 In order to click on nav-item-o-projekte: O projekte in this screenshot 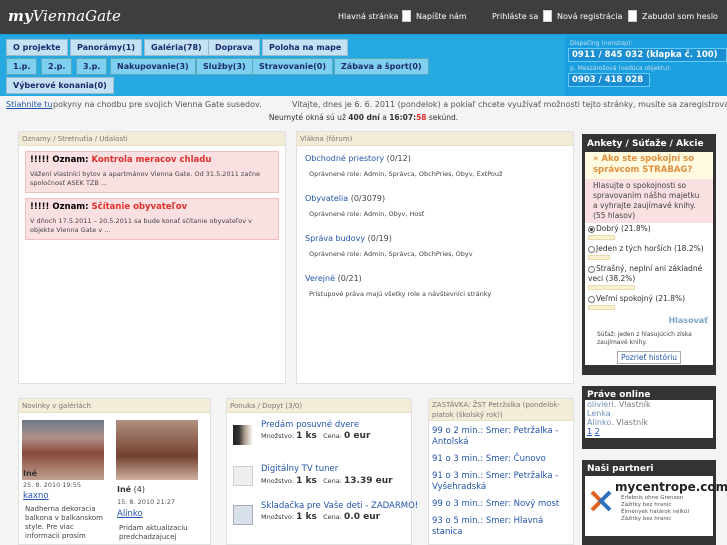, I will do `click(37, 47)`.